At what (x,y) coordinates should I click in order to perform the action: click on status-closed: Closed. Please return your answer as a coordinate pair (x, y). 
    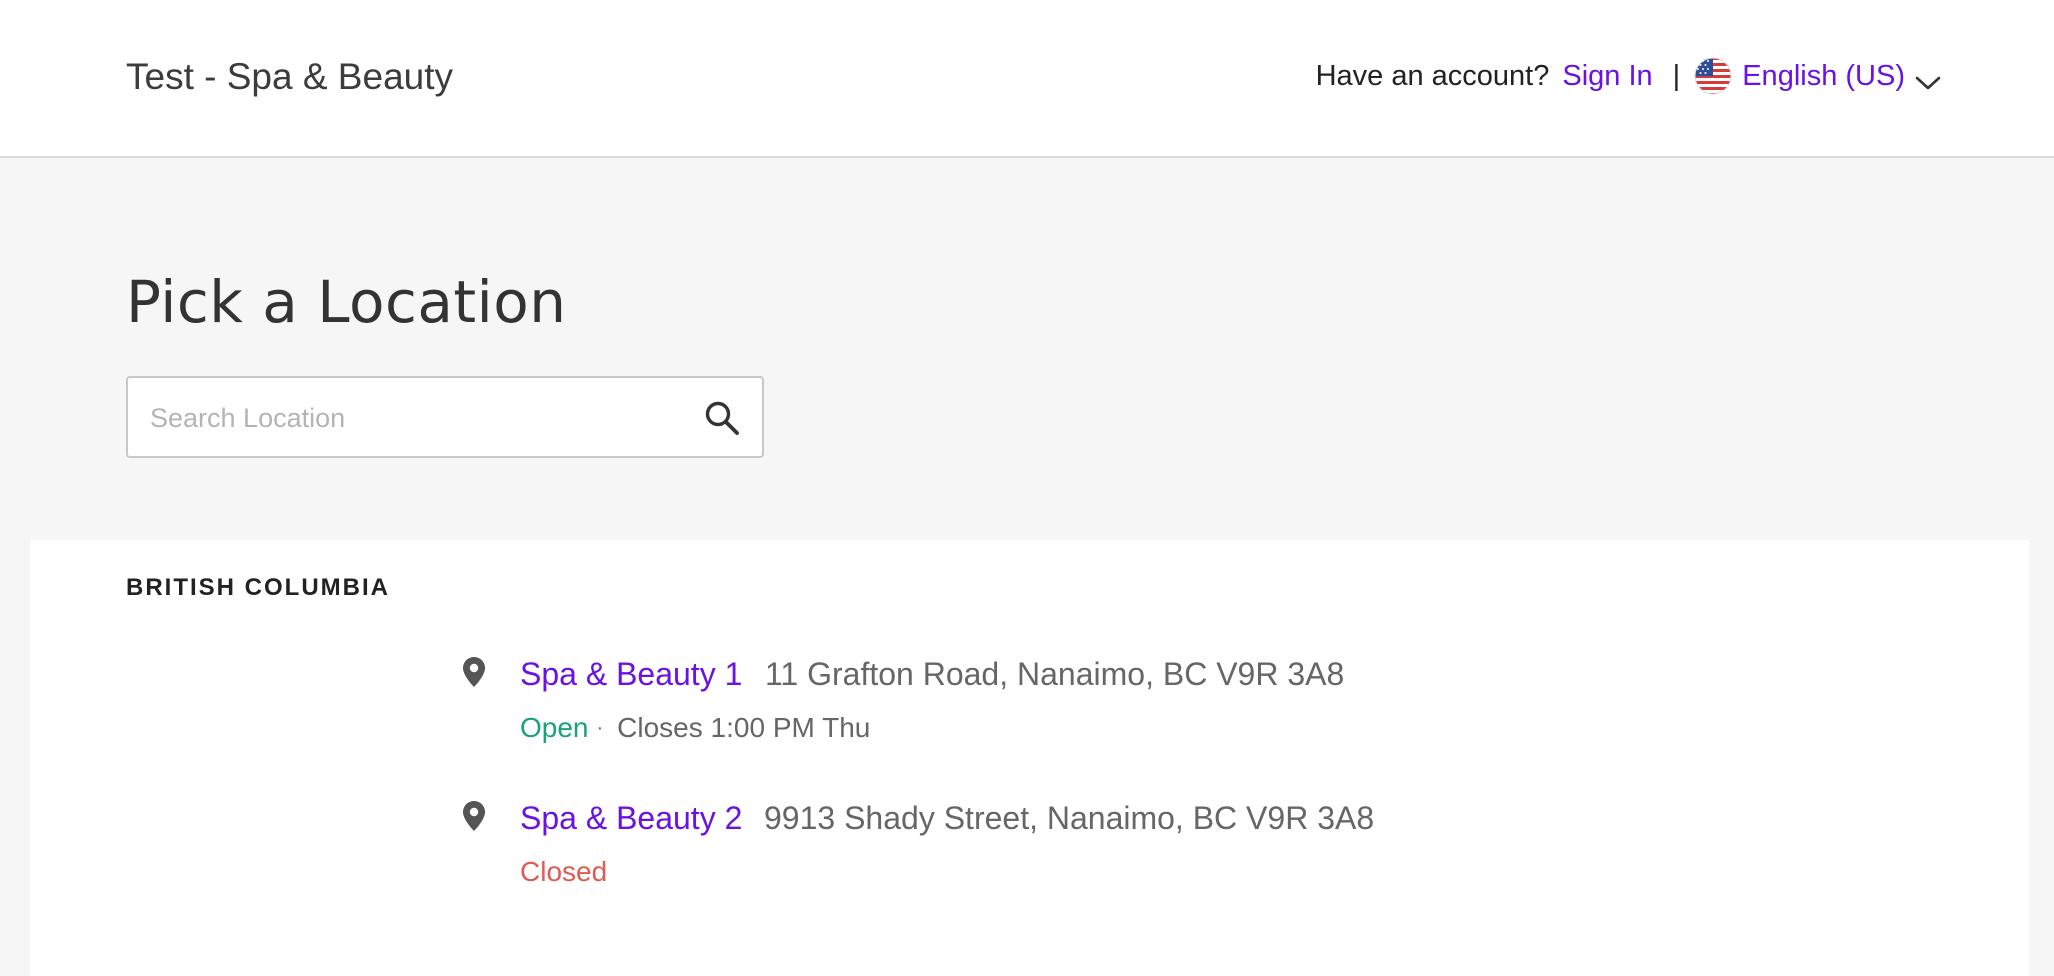
    Looking at the image, I should click on (564, 871).